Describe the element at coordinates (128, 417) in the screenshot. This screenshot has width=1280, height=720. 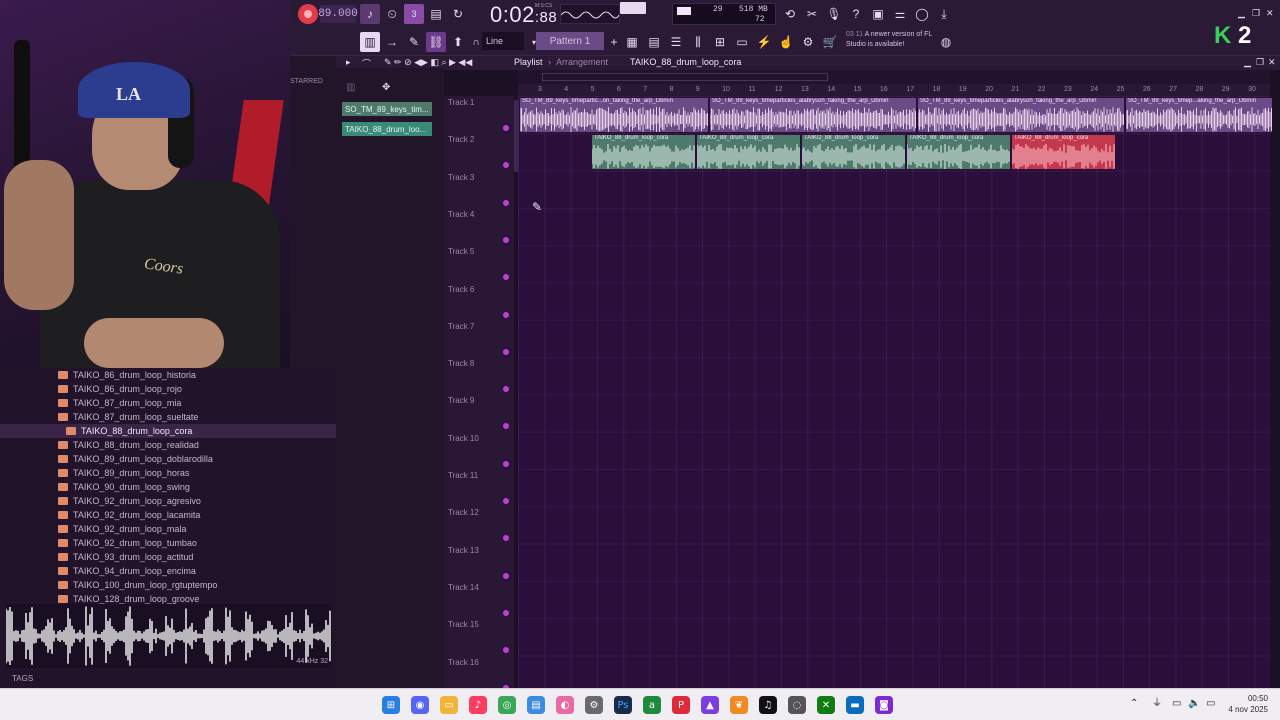
I see `browser-item: TAIKO_87_drum_loop_sueltate` at that location.